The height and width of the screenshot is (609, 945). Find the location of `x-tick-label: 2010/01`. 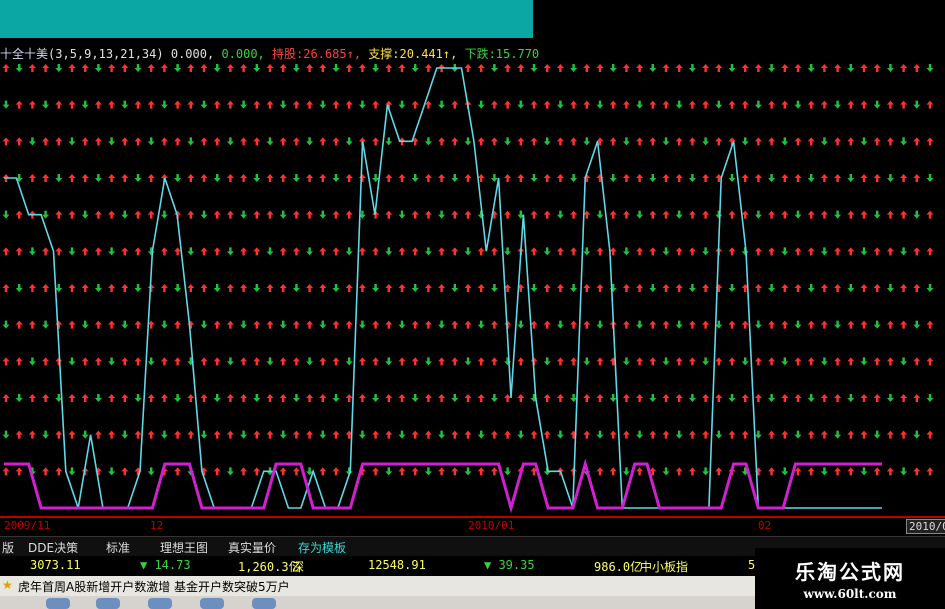

x-tick-label: 2010/01 is located at coordinates (491, 525).